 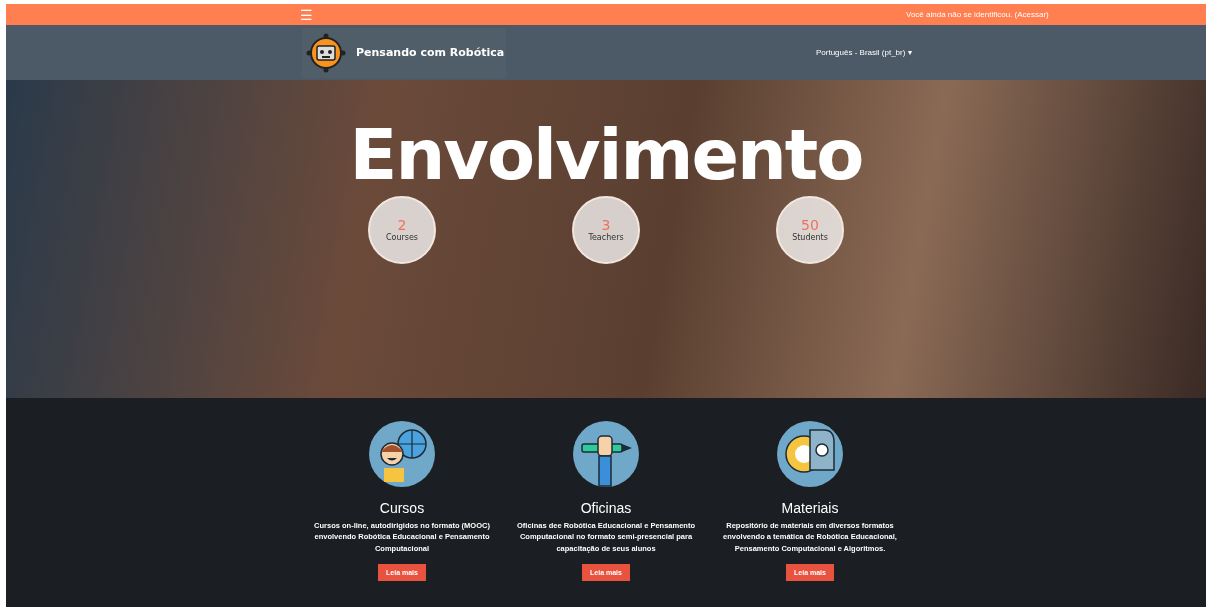 What do you see at coordinates (606, 508) in the screenshot?
I see `feature-title: Oficinas` at bounding box center [606, 508].